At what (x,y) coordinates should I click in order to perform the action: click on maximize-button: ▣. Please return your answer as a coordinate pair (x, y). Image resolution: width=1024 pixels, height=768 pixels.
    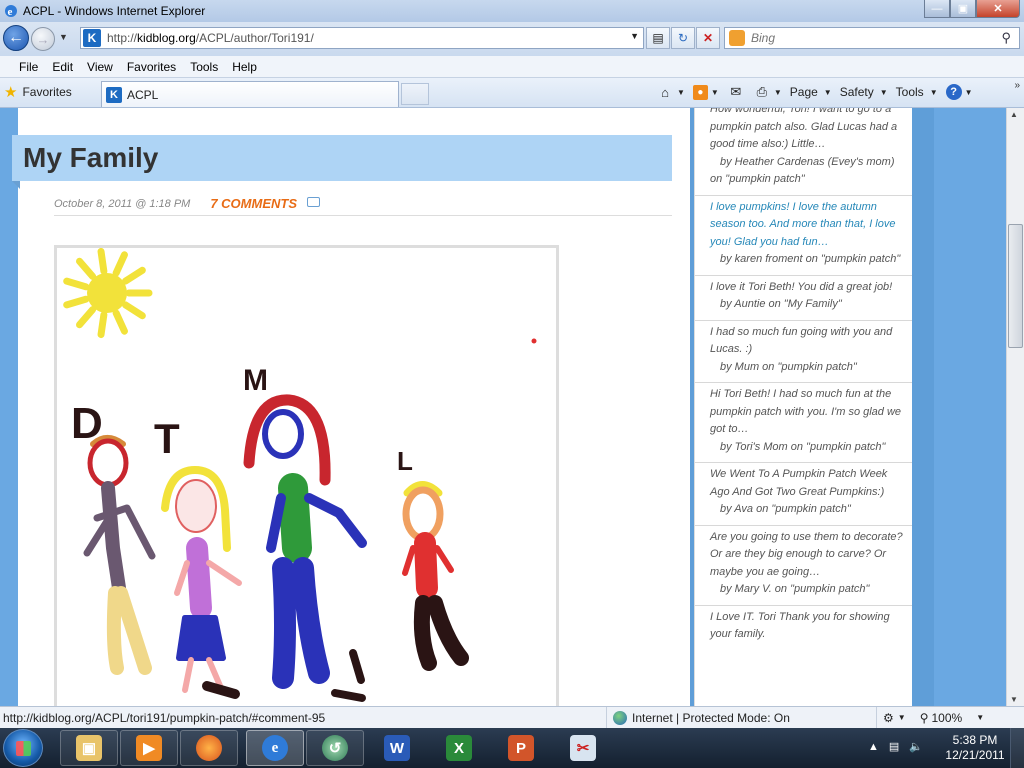
    Looking at the image, I should click on (963, 9).